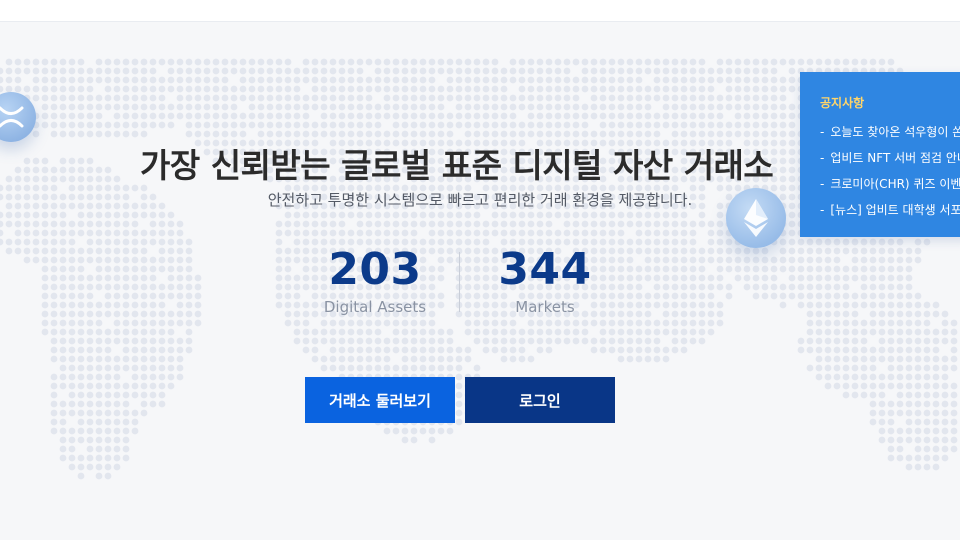 The width and height of the screenshot is (960, 540). I want to click on notice-title: 공지사항, so click(842, 103).